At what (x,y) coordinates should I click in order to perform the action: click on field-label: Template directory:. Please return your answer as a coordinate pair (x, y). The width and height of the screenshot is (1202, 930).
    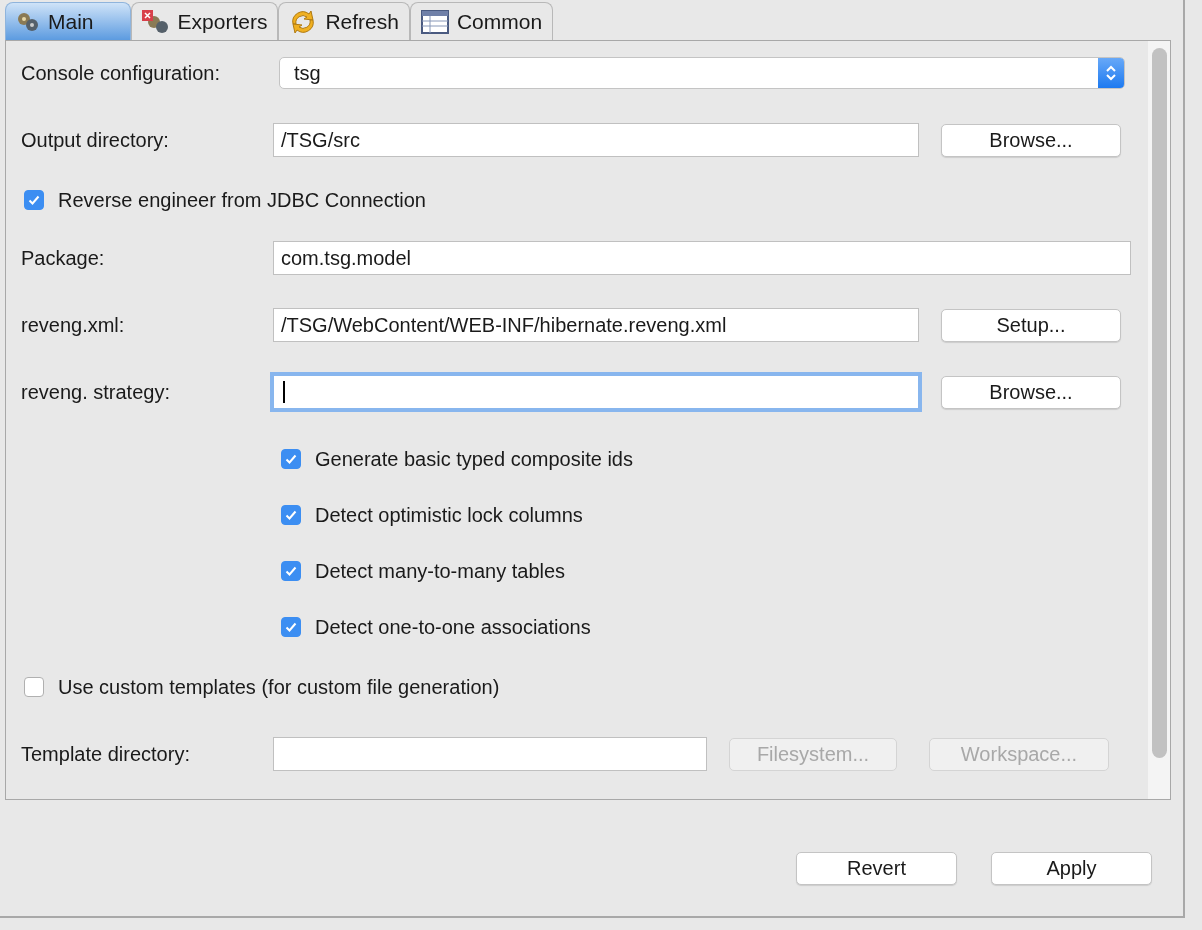
    Looking at the image, I should click on (106, 754).